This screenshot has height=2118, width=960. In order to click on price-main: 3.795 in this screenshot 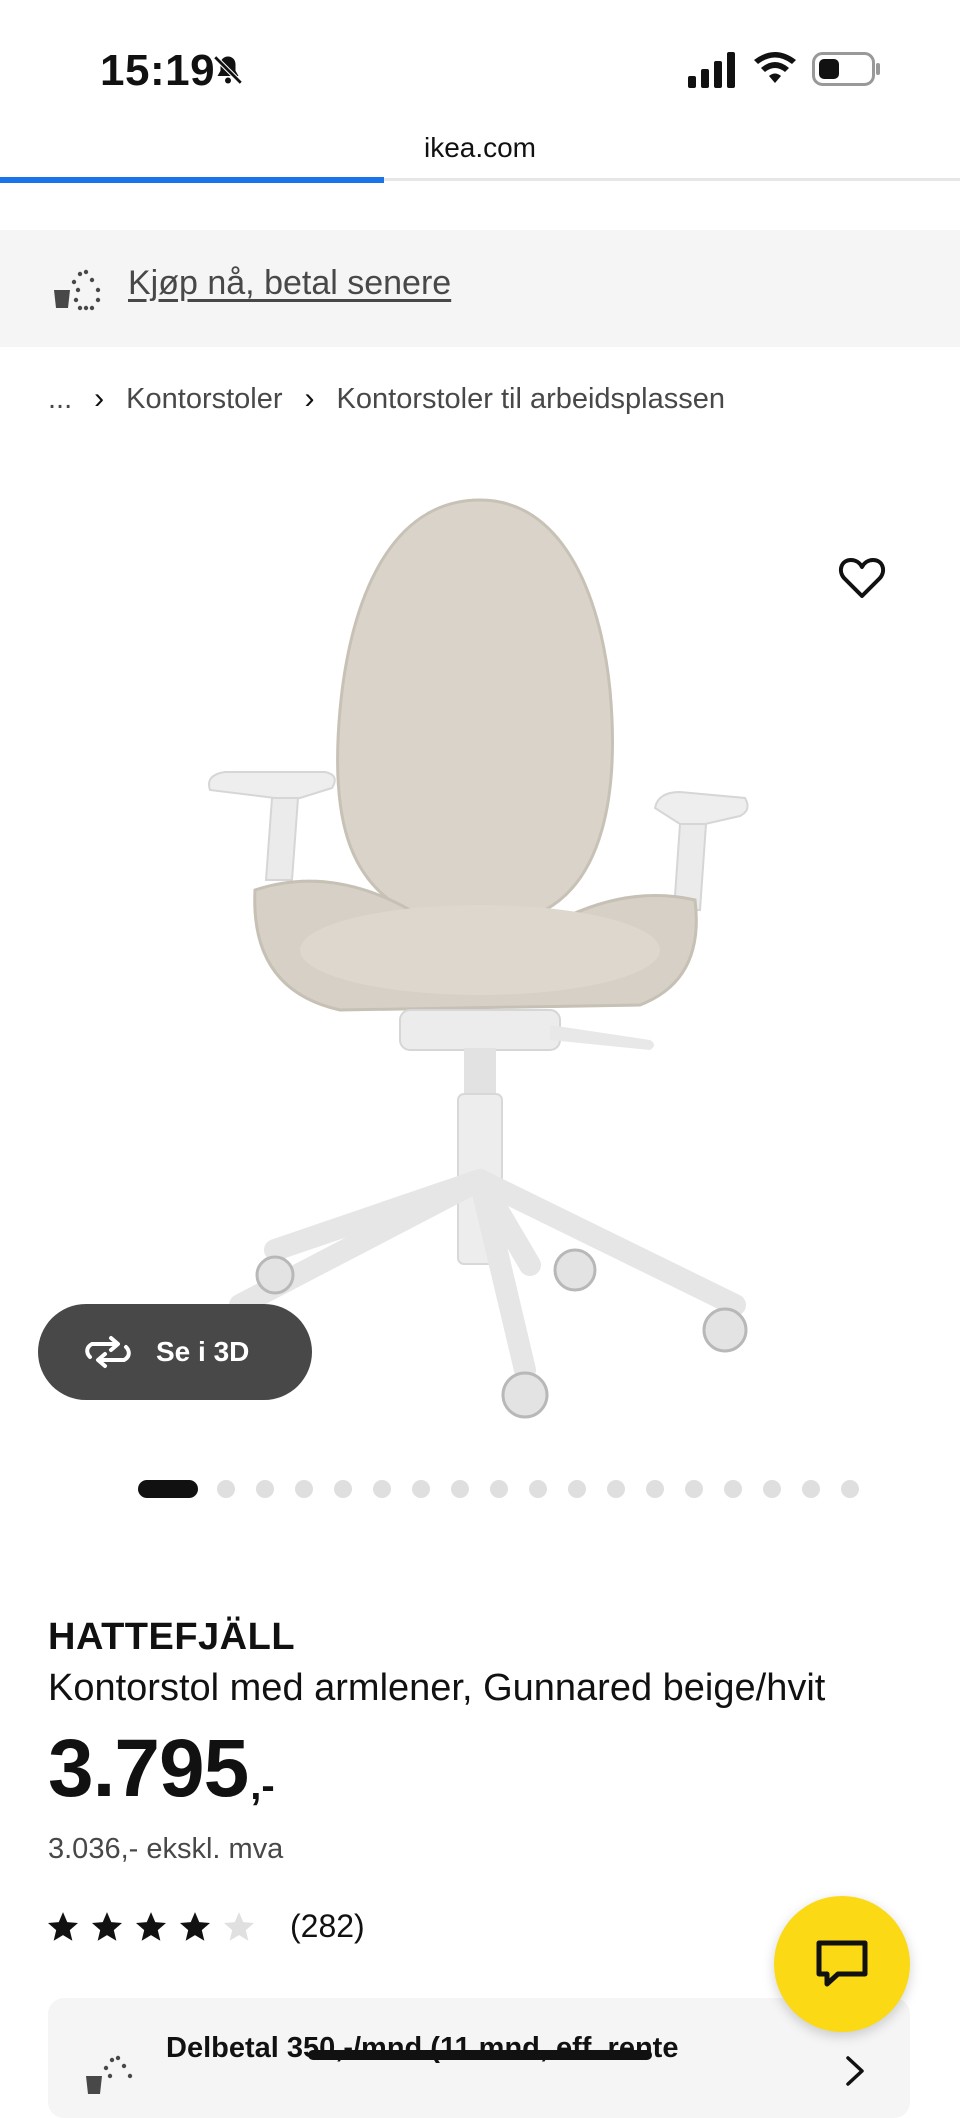, I will do `click(148, 1768)`.